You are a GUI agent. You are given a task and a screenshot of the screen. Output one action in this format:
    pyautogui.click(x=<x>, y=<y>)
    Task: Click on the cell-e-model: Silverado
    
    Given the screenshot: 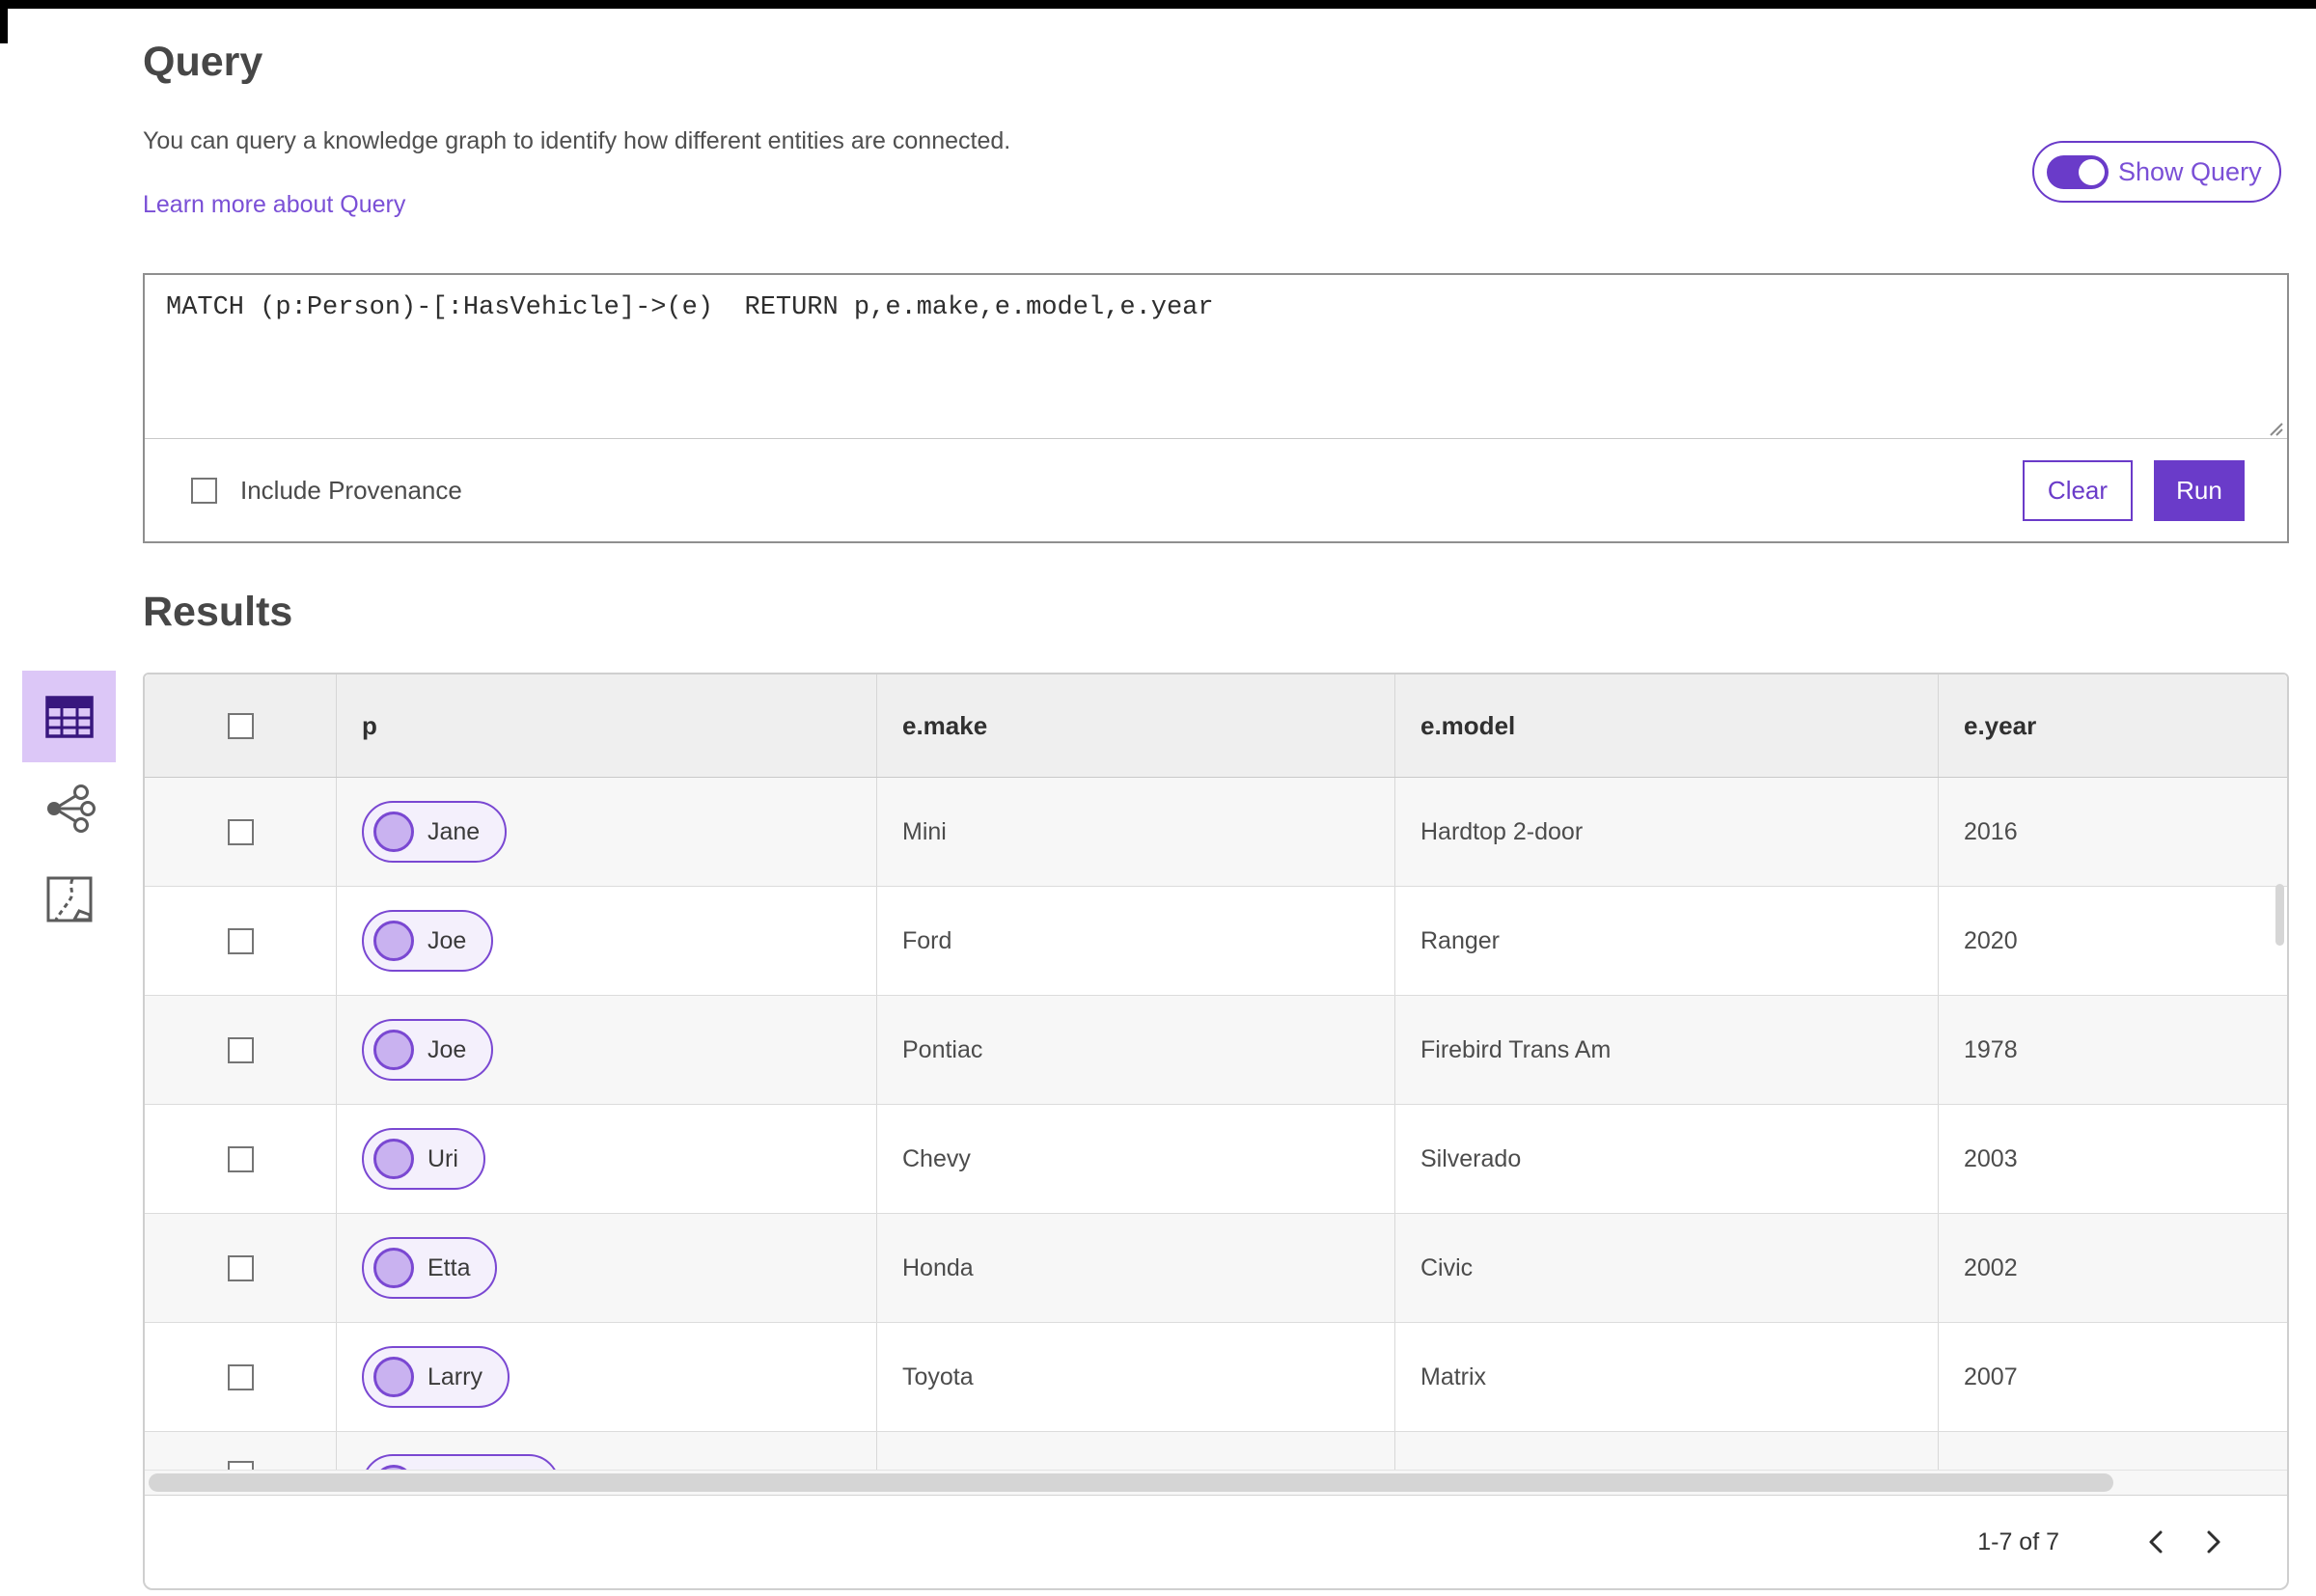 What is the action you would take?
    pyautogui.click(x=1667, y=1159)
    